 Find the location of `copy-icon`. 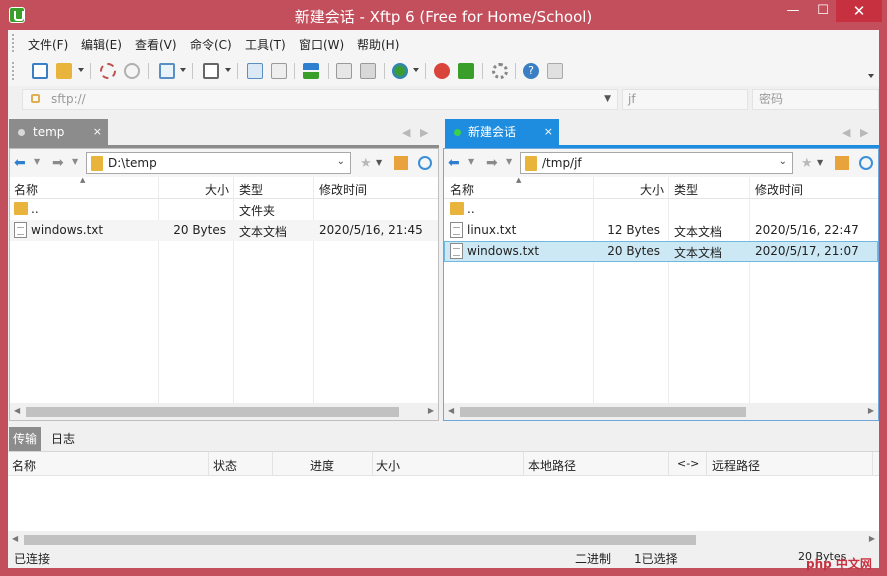

copy-icon is located at coordinates (344, 71).